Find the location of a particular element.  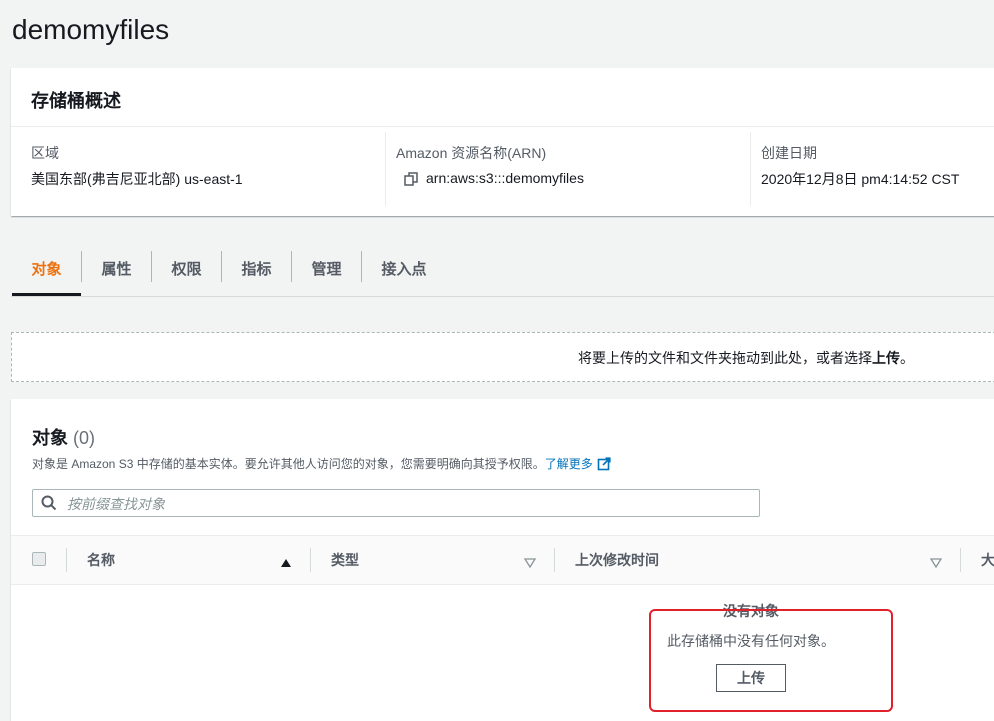

dropzone-upload-link: 上传 is located at coordinates (886, 358).